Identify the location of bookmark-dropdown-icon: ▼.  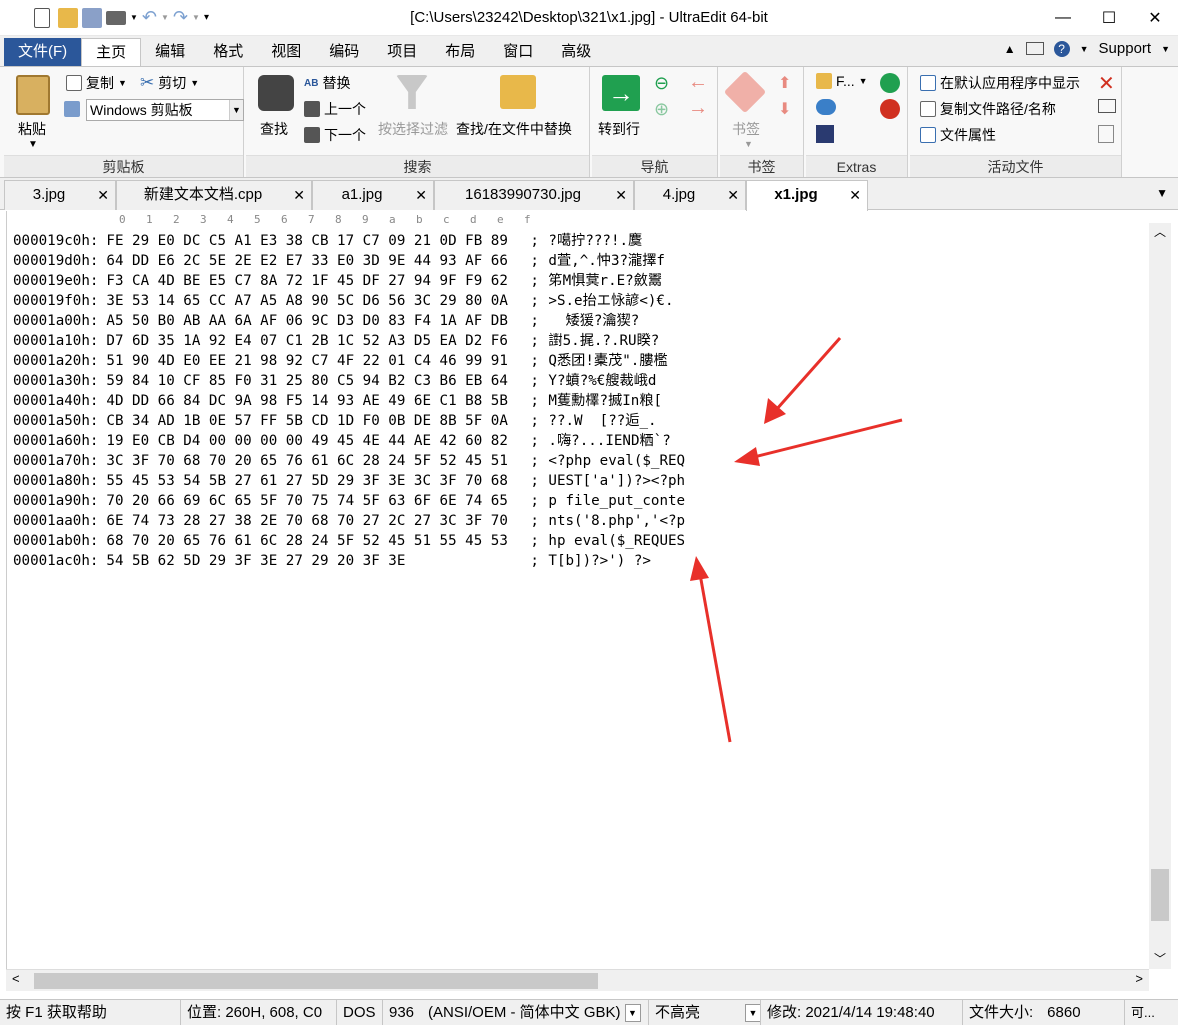
(748, 144).